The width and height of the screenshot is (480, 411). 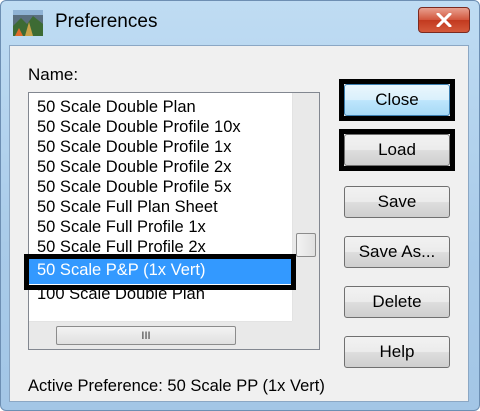 I want to click on landscape-icon, so click(x=28, y=23).